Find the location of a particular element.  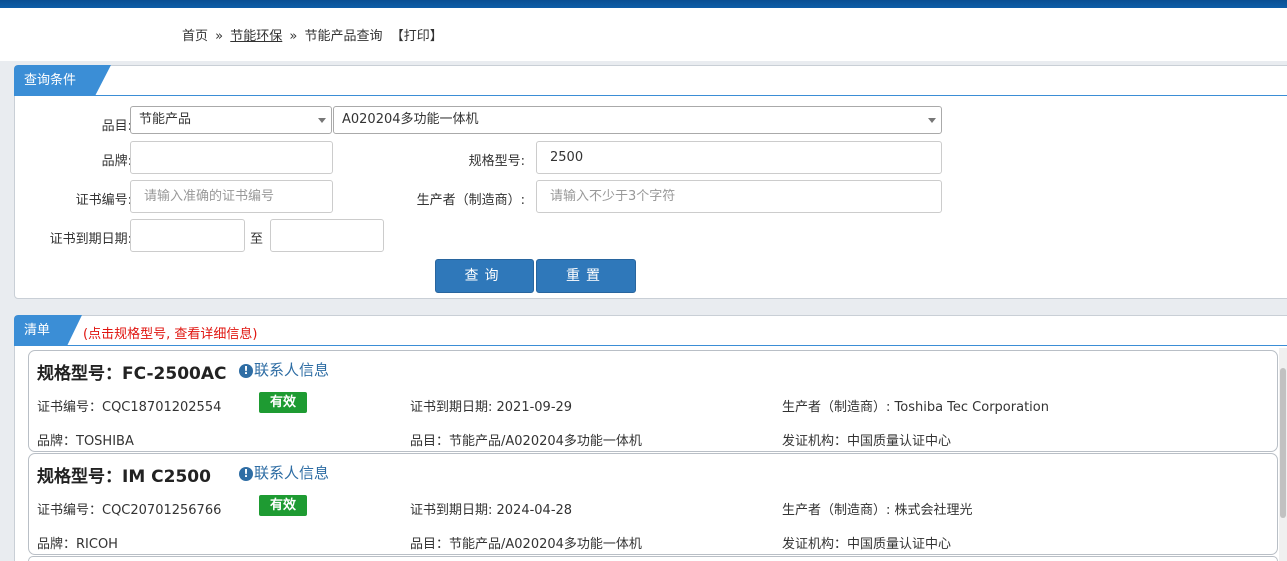

brand-label: 品牌: is located at coordinates (116, 161).